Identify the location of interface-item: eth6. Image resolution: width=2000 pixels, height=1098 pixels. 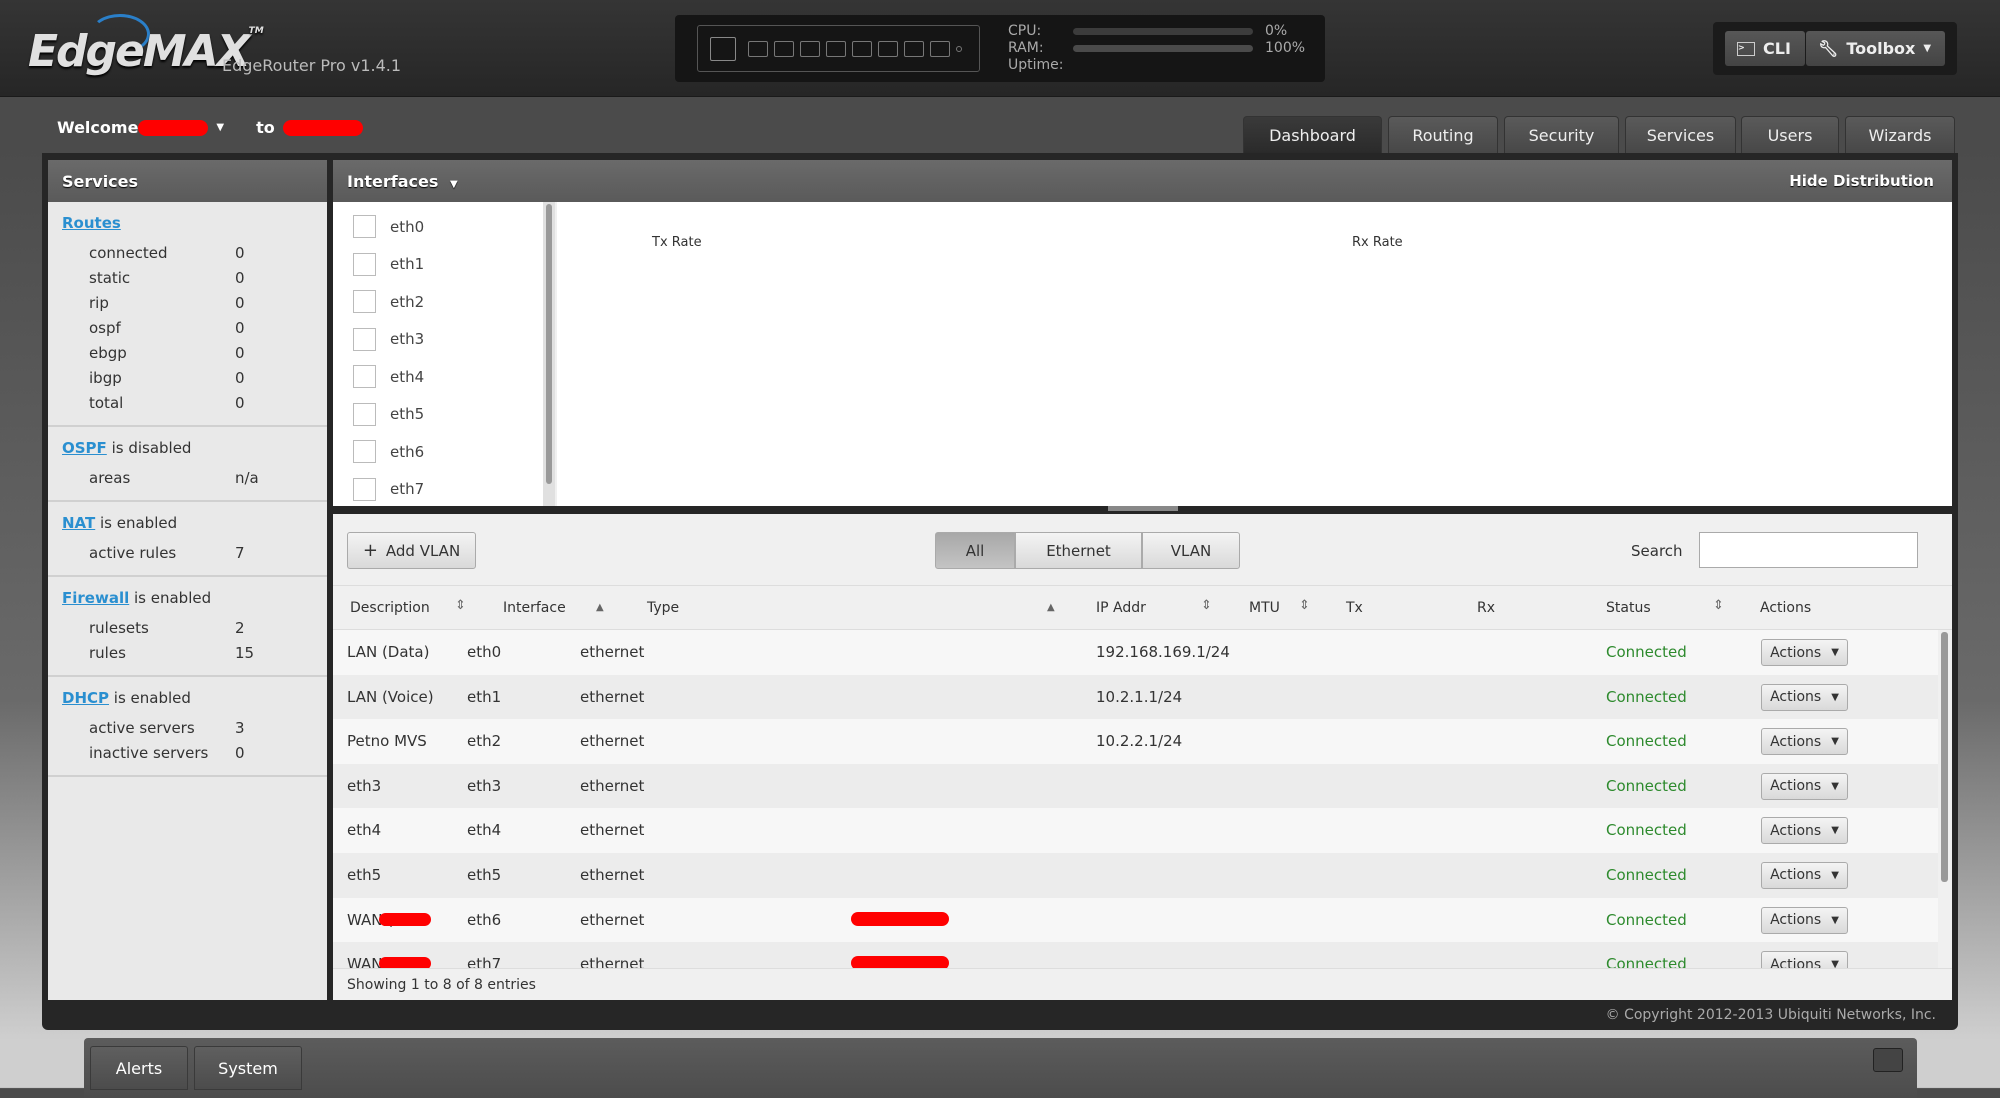
(444, 452).